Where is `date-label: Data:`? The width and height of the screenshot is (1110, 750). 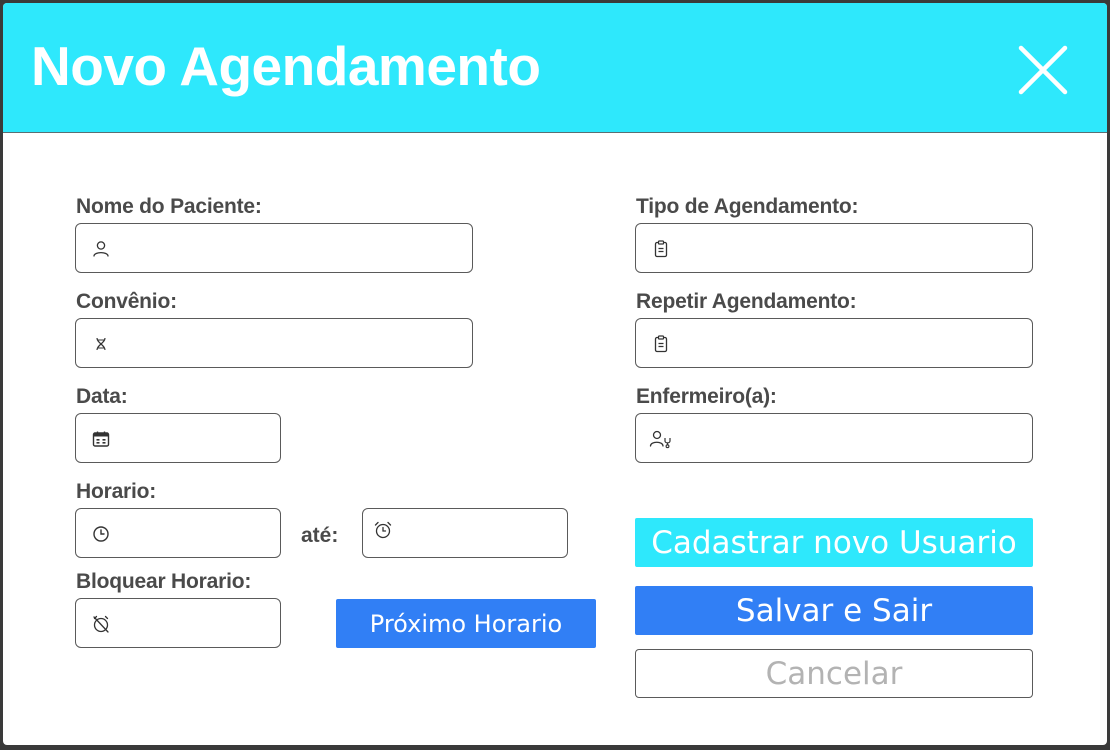 date-label: Data: is located at coordinates (102, 396).